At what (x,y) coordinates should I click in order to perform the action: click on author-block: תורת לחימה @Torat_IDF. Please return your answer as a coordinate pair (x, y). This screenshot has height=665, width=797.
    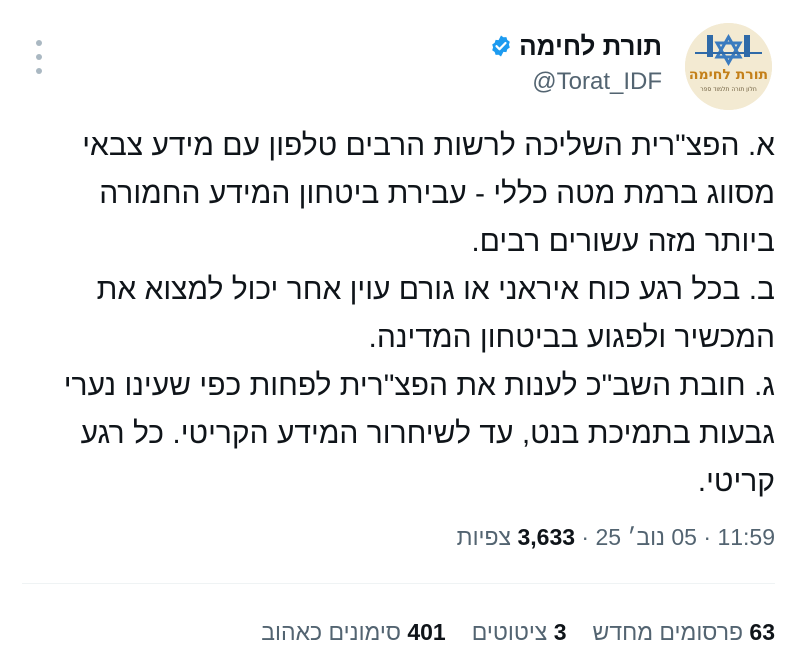
    Looking at the image, I should click on (575, 63).